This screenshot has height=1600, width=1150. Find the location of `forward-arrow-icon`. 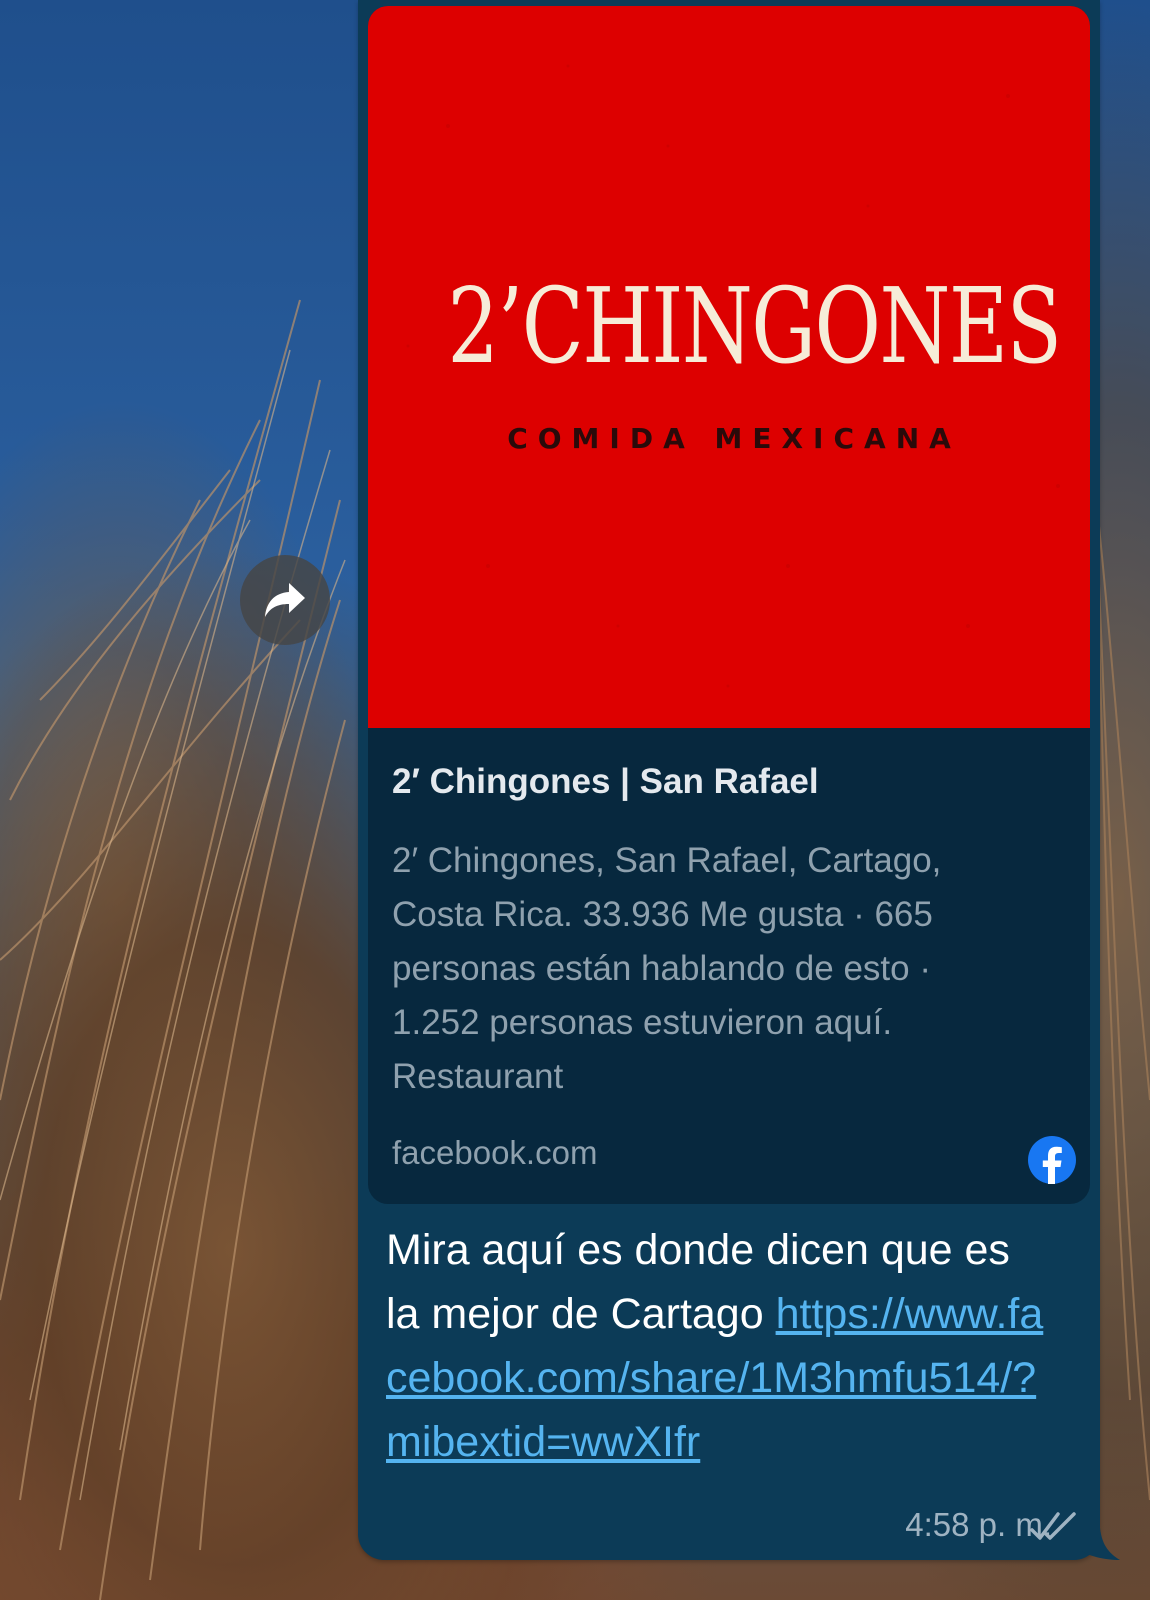

forward-arrow-icon is located at coordinates (285, 600).